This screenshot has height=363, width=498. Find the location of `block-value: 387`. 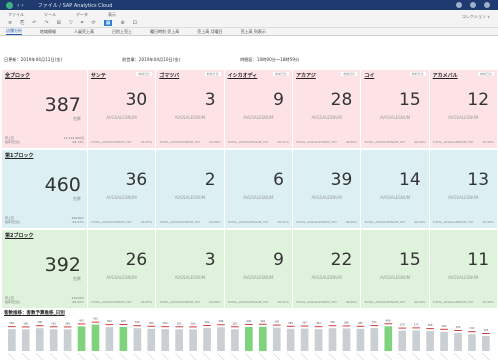

block-value: 387 is located at coordinates (62, 105).